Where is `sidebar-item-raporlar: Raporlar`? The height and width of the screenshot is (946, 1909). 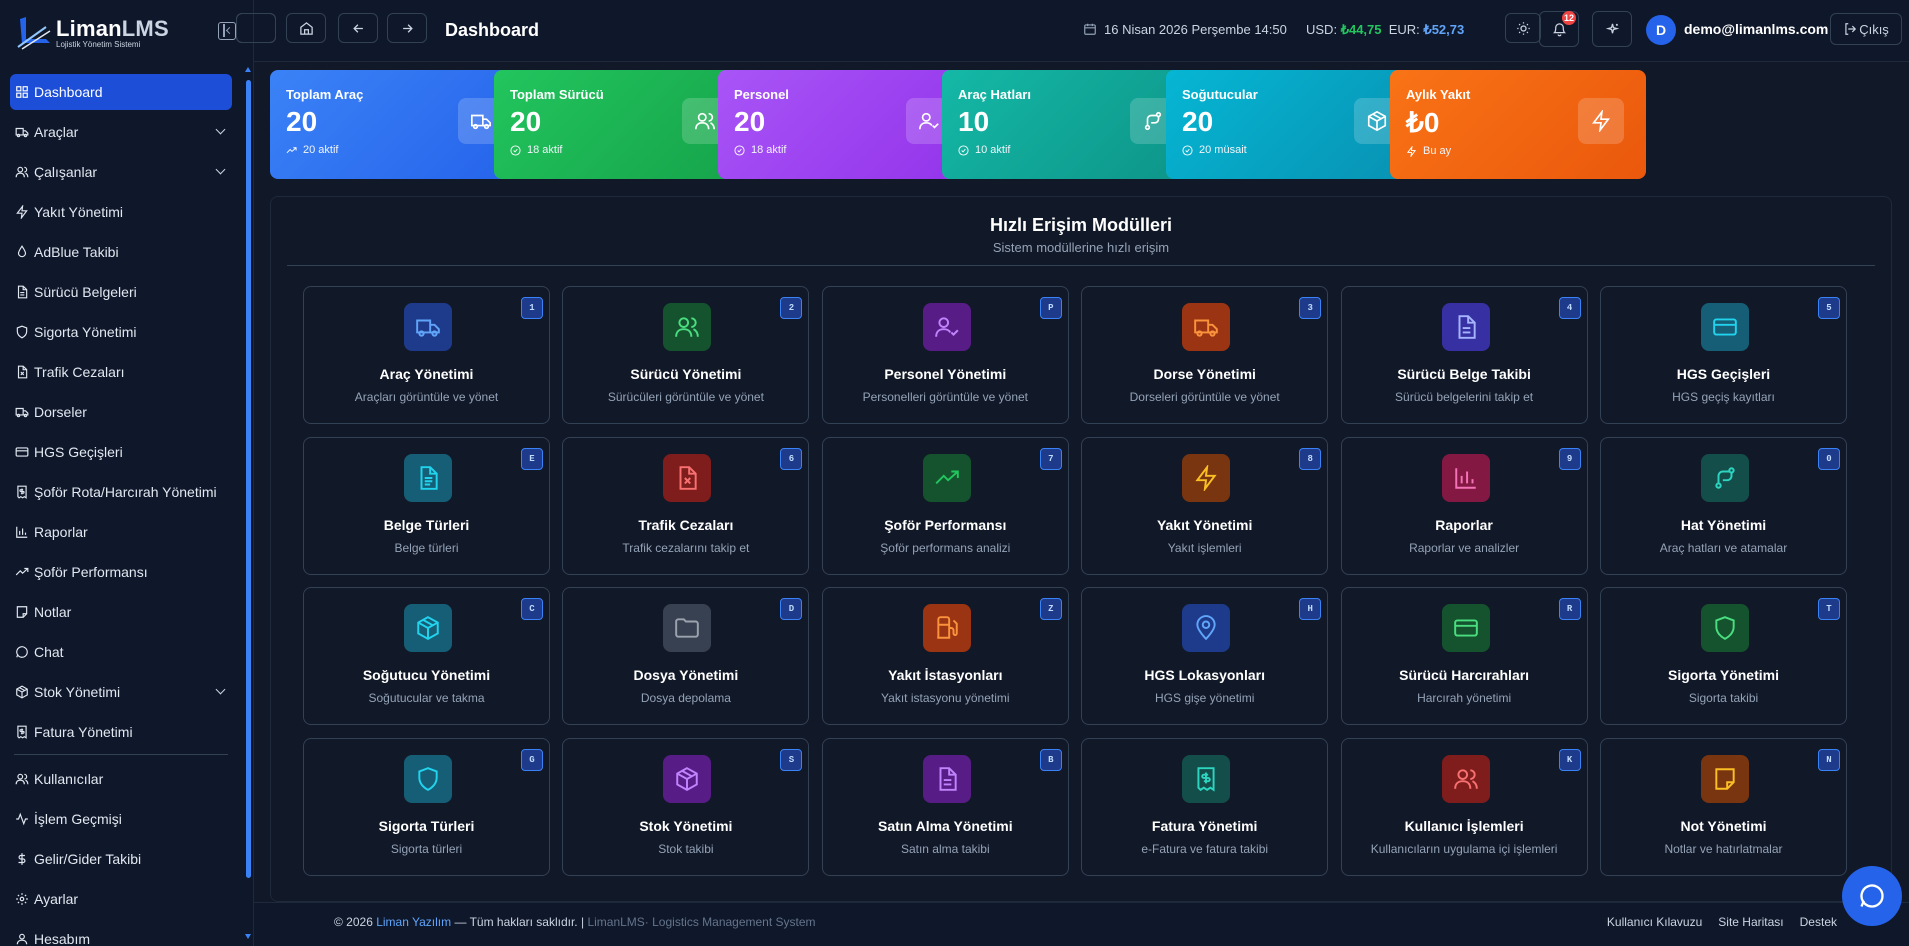 sidebar-item-raporlar: Raporlar is located at coordinates (121, 532).